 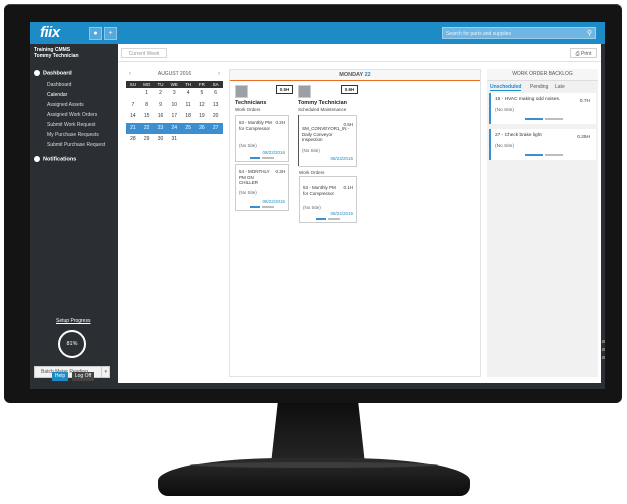 What do you see at coordinates (254, 177) in the screenshot?
I see `work-order-title: 54 - MONTHLY PM ON CHILLER` at bounding box center [254, 177].